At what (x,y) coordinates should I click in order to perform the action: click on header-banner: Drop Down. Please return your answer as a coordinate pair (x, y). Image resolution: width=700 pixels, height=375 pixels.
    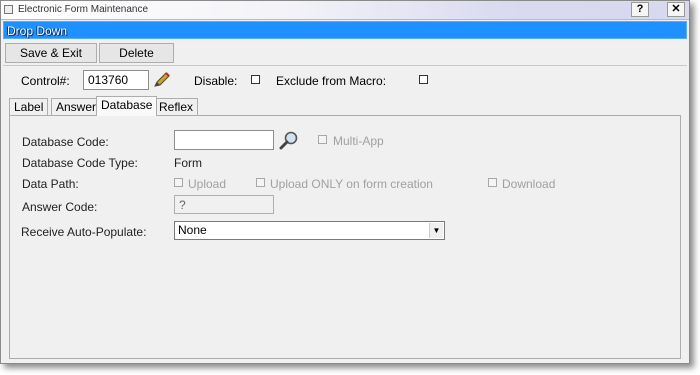
    Looking at the image, I should click on (345, 30).